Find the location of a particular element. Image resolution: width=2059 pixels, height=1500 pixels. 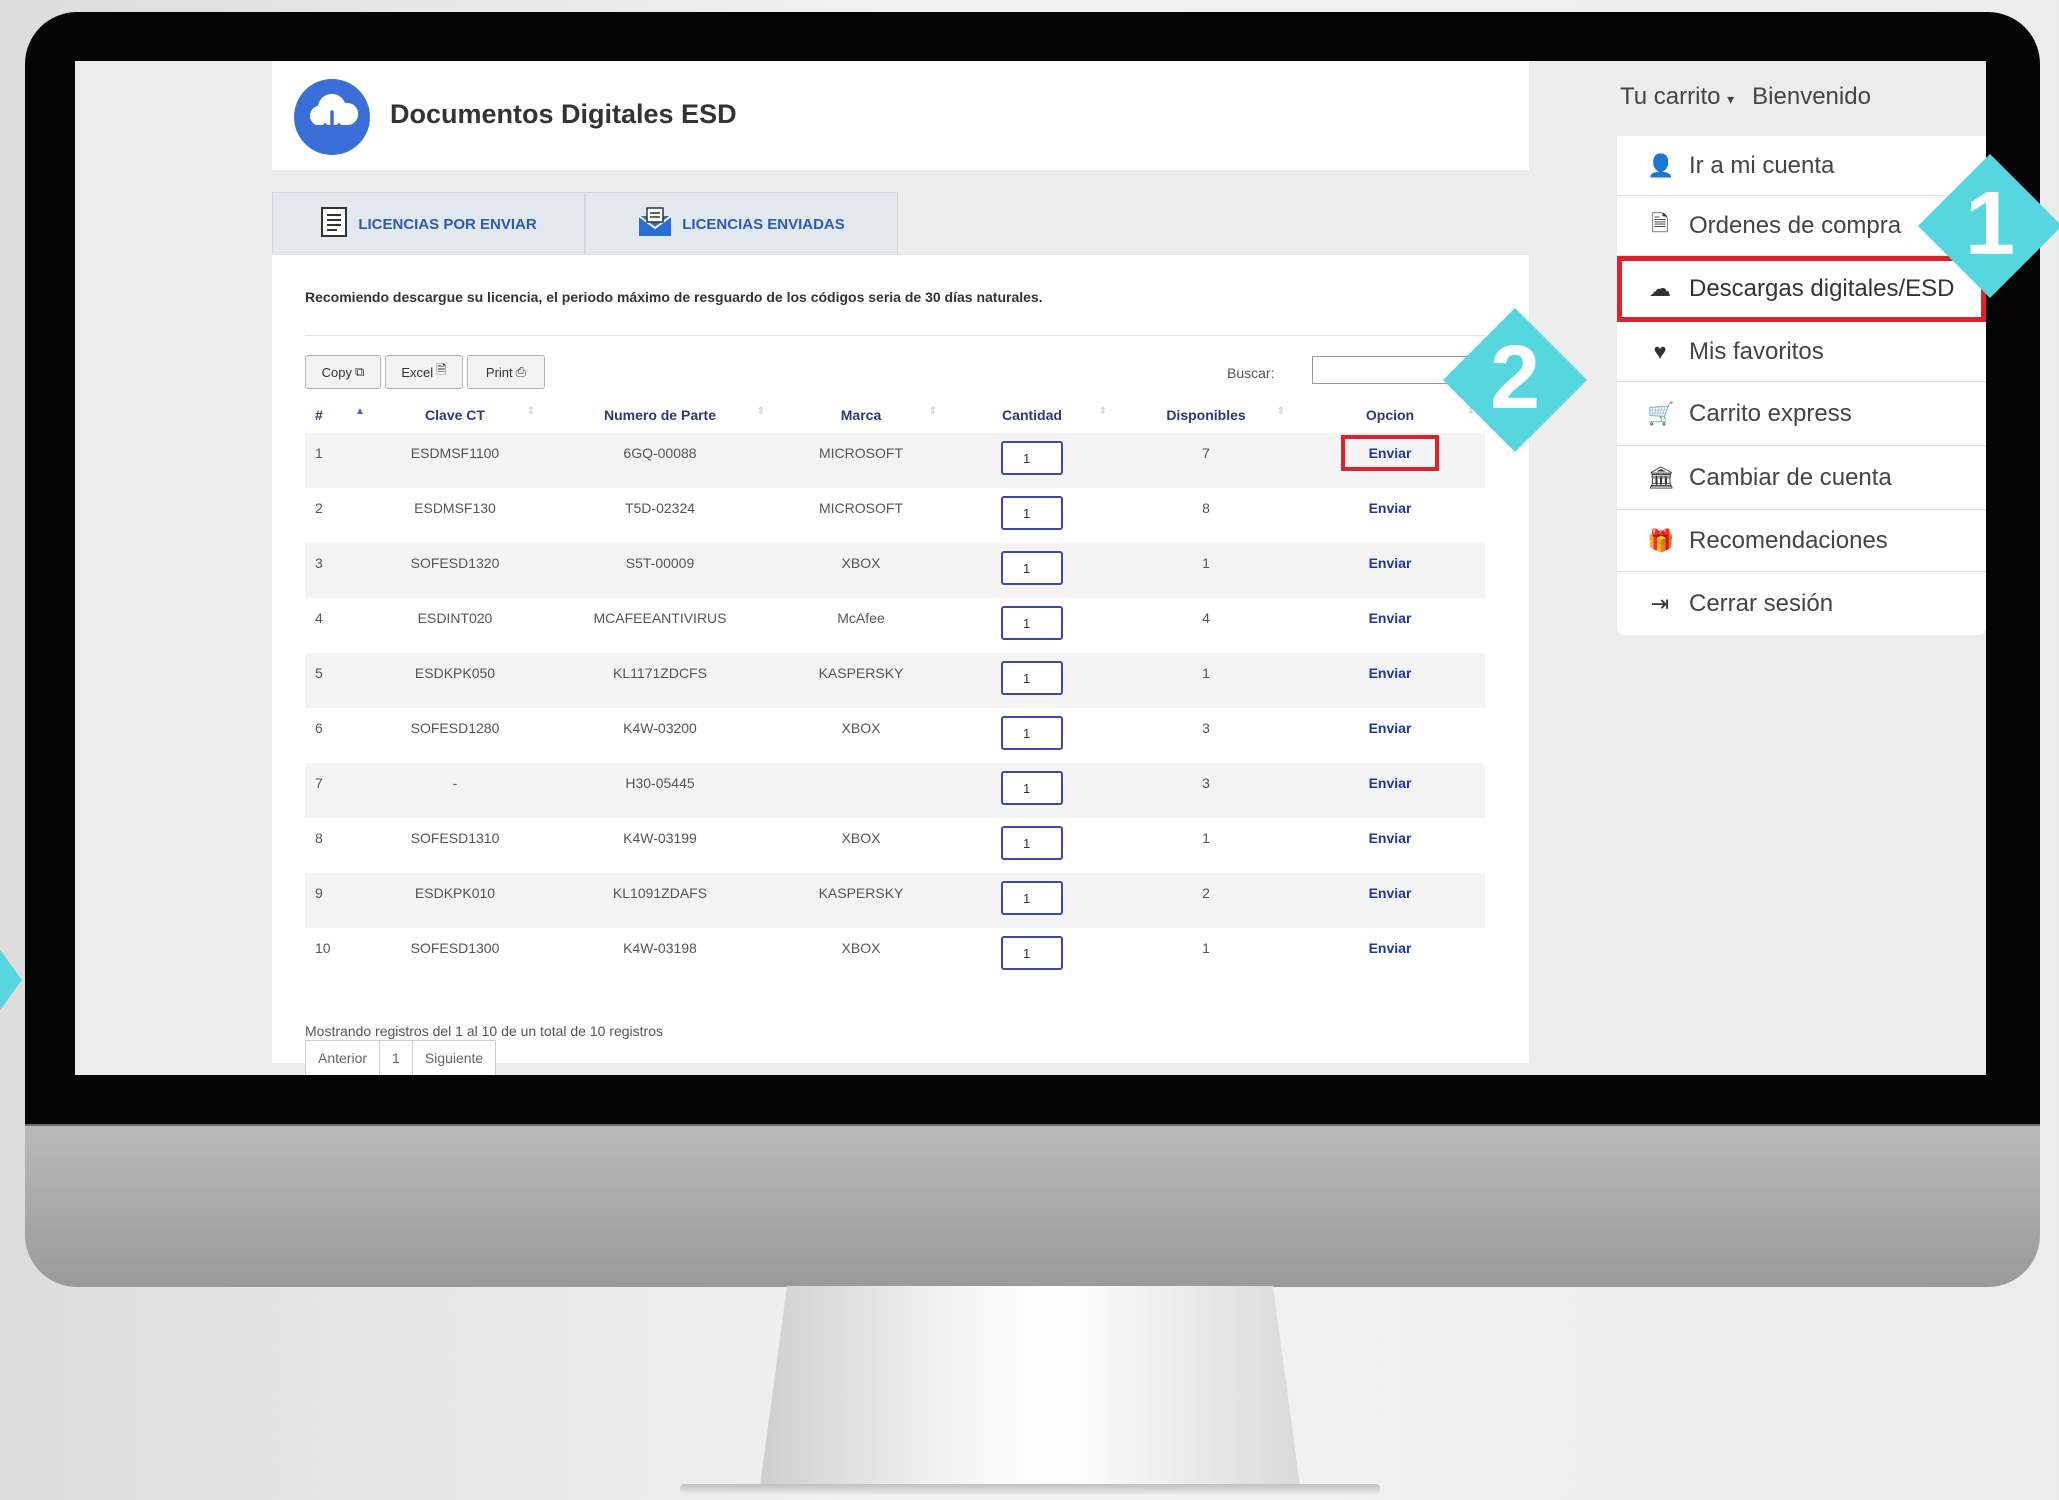

page-1-button: 1 is located at coordinates (396, 1057).